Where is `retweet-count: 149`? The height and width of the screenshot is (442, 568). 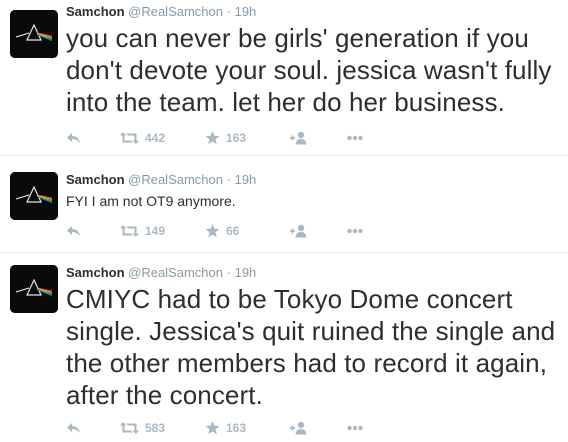 retweet-count: 149 is located at coordinates (155, 231).